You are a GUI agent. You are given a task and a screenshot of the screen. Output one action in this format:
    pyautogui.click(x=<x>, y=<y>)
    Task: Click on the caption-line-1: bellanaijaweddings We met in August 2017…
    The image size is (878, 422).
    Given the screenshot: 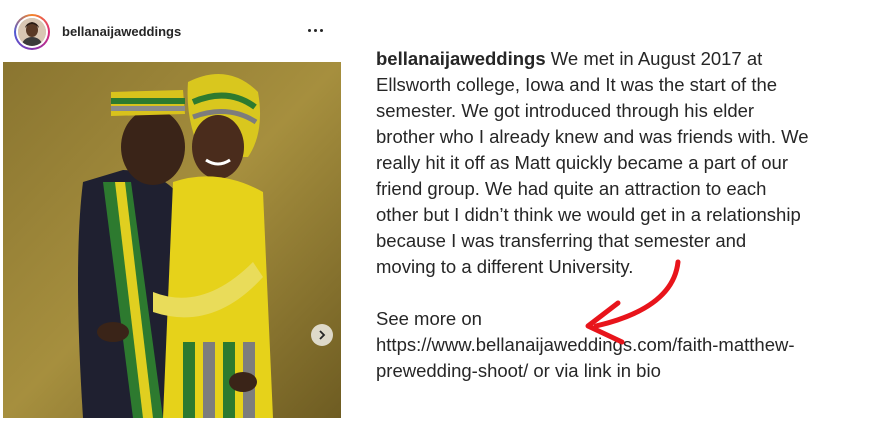 What is the action you would take?
    pyautogui.click(x=569, y=58)
    